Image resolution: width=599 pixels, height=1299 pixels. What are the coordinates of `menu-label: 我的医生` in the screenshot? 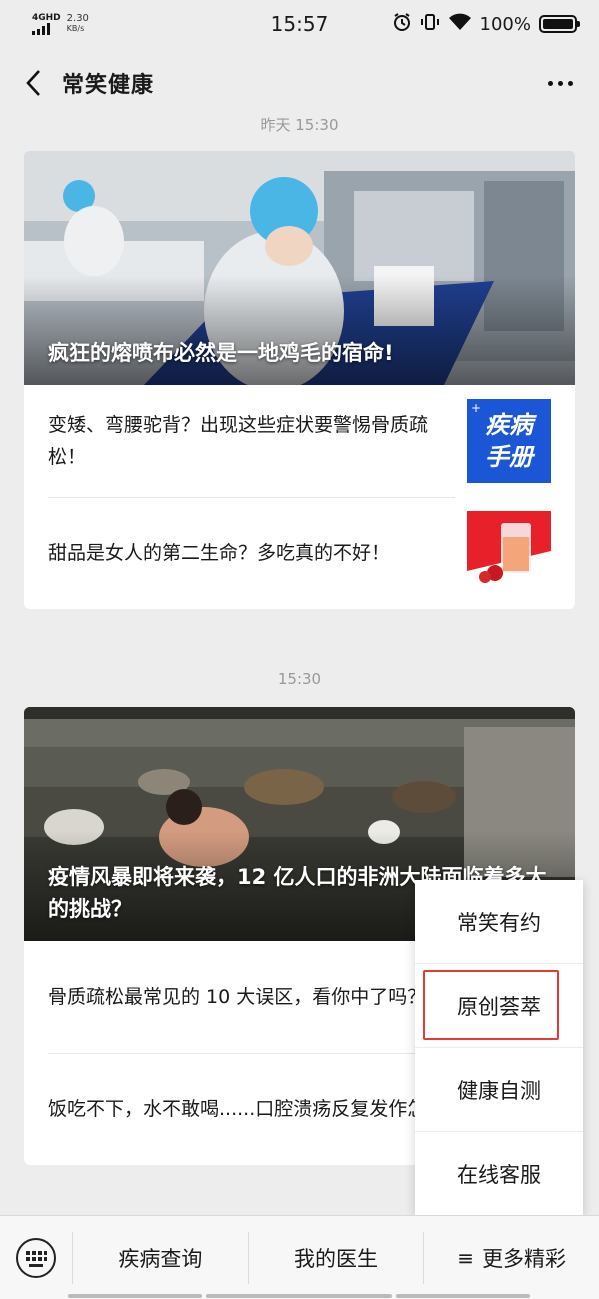 It's located at (336, 1258).